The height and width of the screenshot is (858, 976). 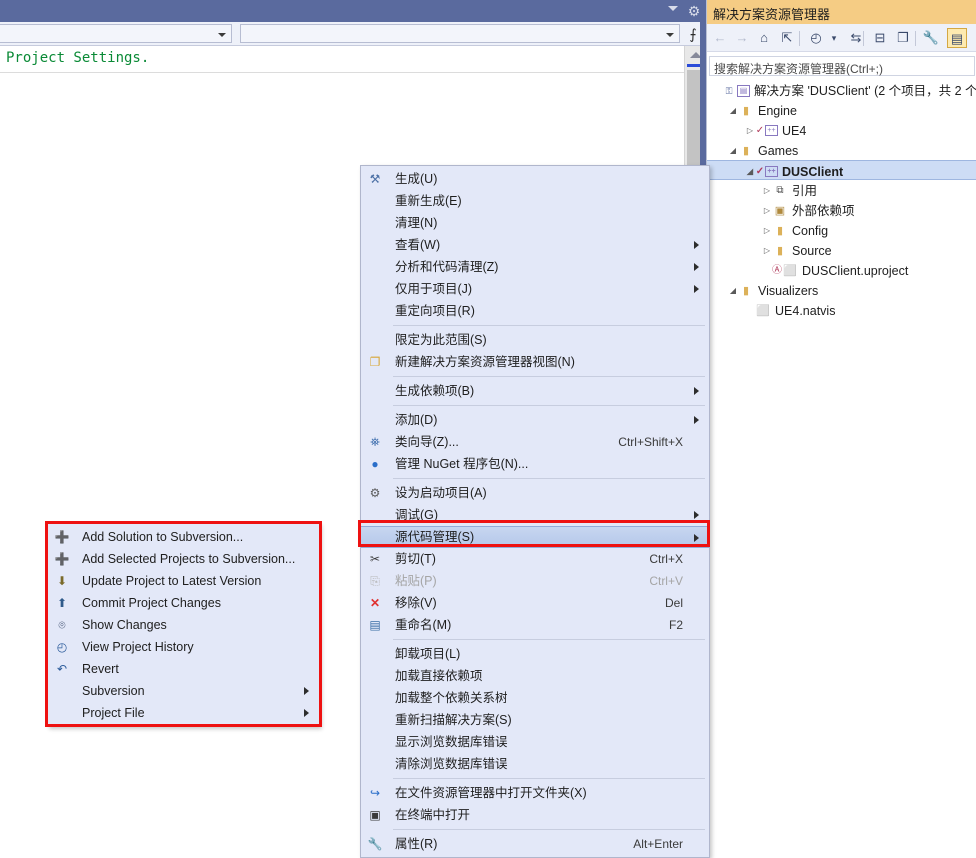 What do you see at coordinates (549, 325) in the screenshot?
I see `menu-separator` at bounding box center [549, 325].